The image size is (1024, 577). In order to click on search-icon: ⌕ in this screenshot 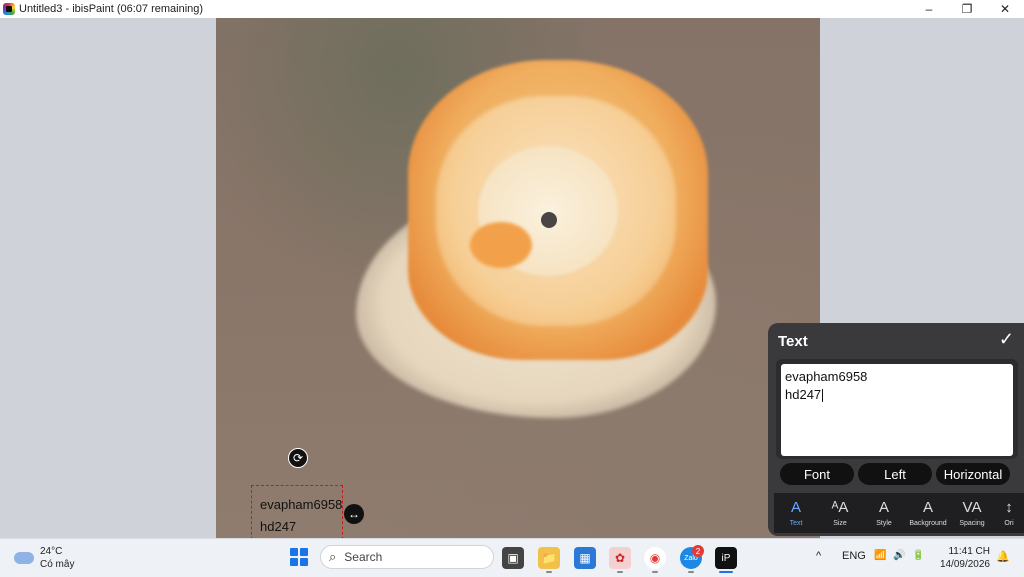, I will do `click(333, 556)`.